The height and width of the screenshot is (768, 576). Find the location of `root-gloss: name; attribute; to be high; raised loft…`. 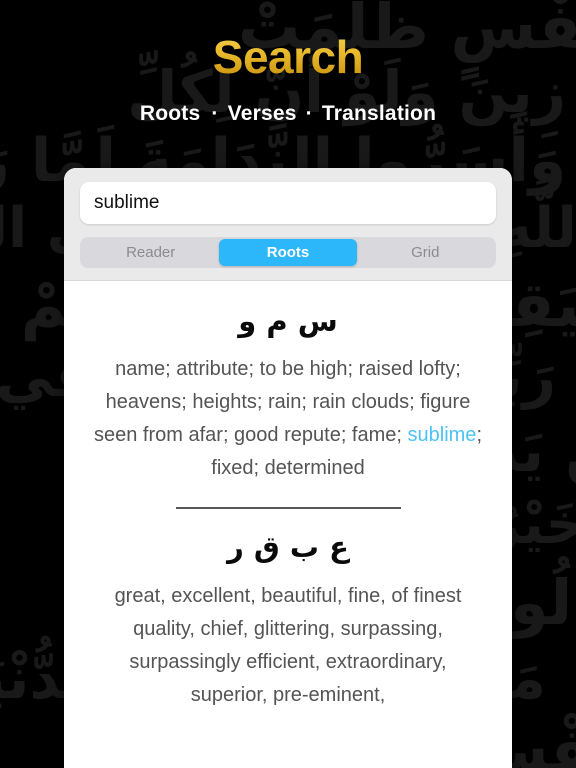

root-gloss: name; attribute; to be high; raised loft… is located at coordinates (288, 419).